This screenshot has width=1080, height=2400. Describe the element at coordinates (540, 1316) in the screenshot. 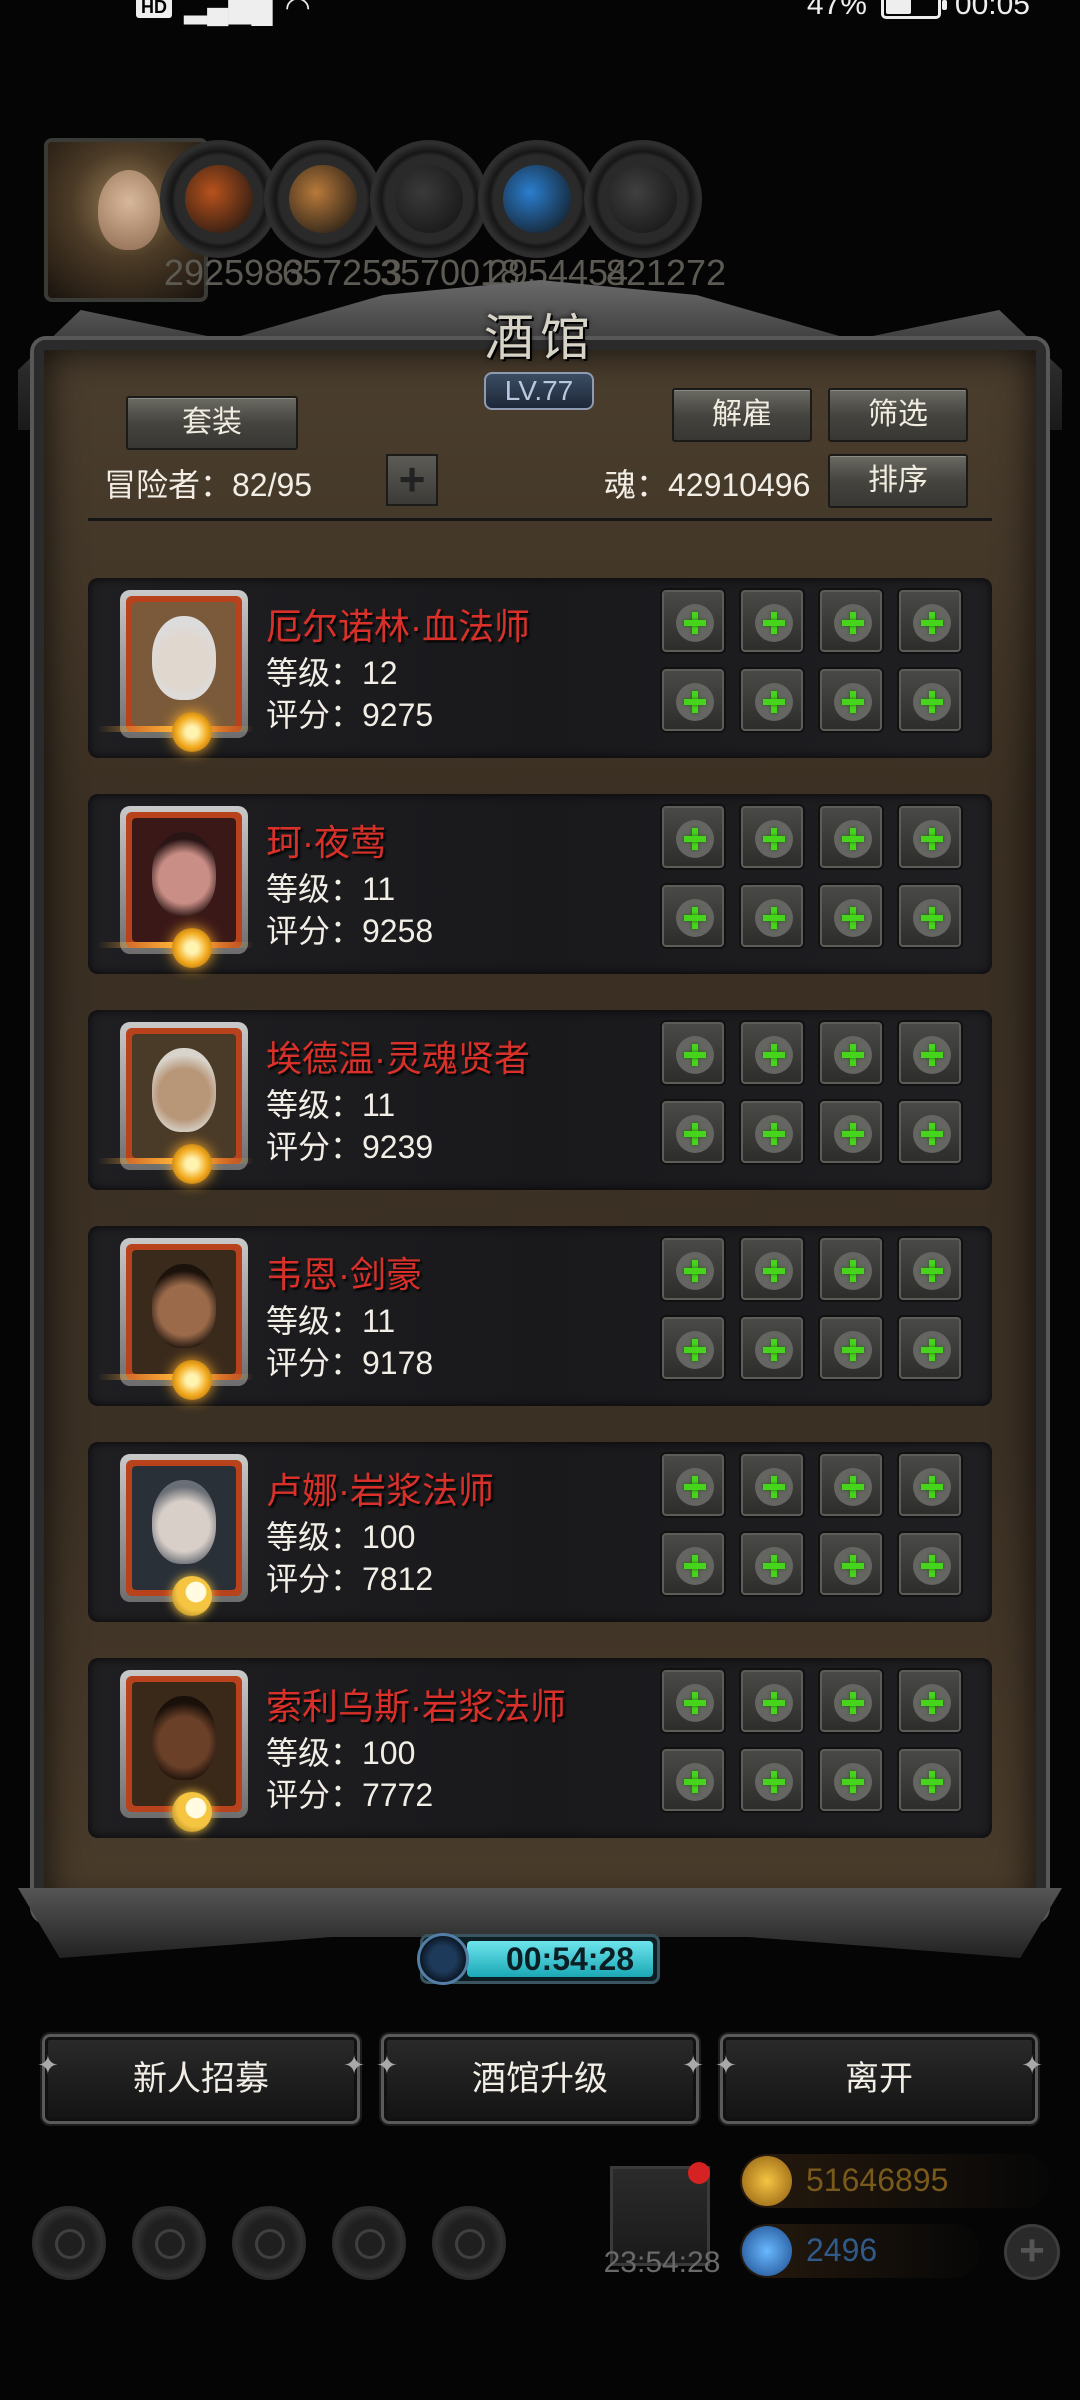

I see `hero-card: 韦恩·剑豪 等级：11 评分：9178` at that location.